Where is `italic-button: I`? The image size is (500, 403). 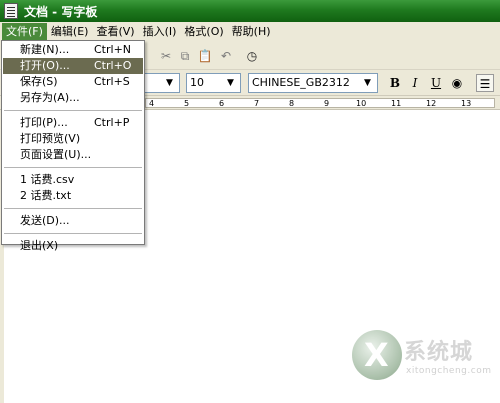
italic-button: I is located at coordinates (415, 83).